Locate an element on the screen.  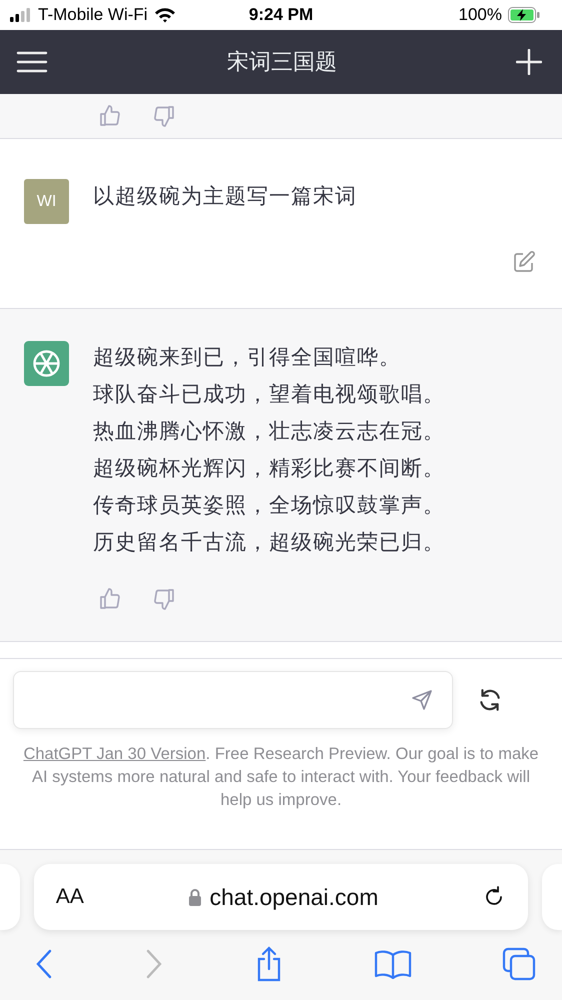
chat-title: 宋词三国题 is located at coordinates (282, 62).